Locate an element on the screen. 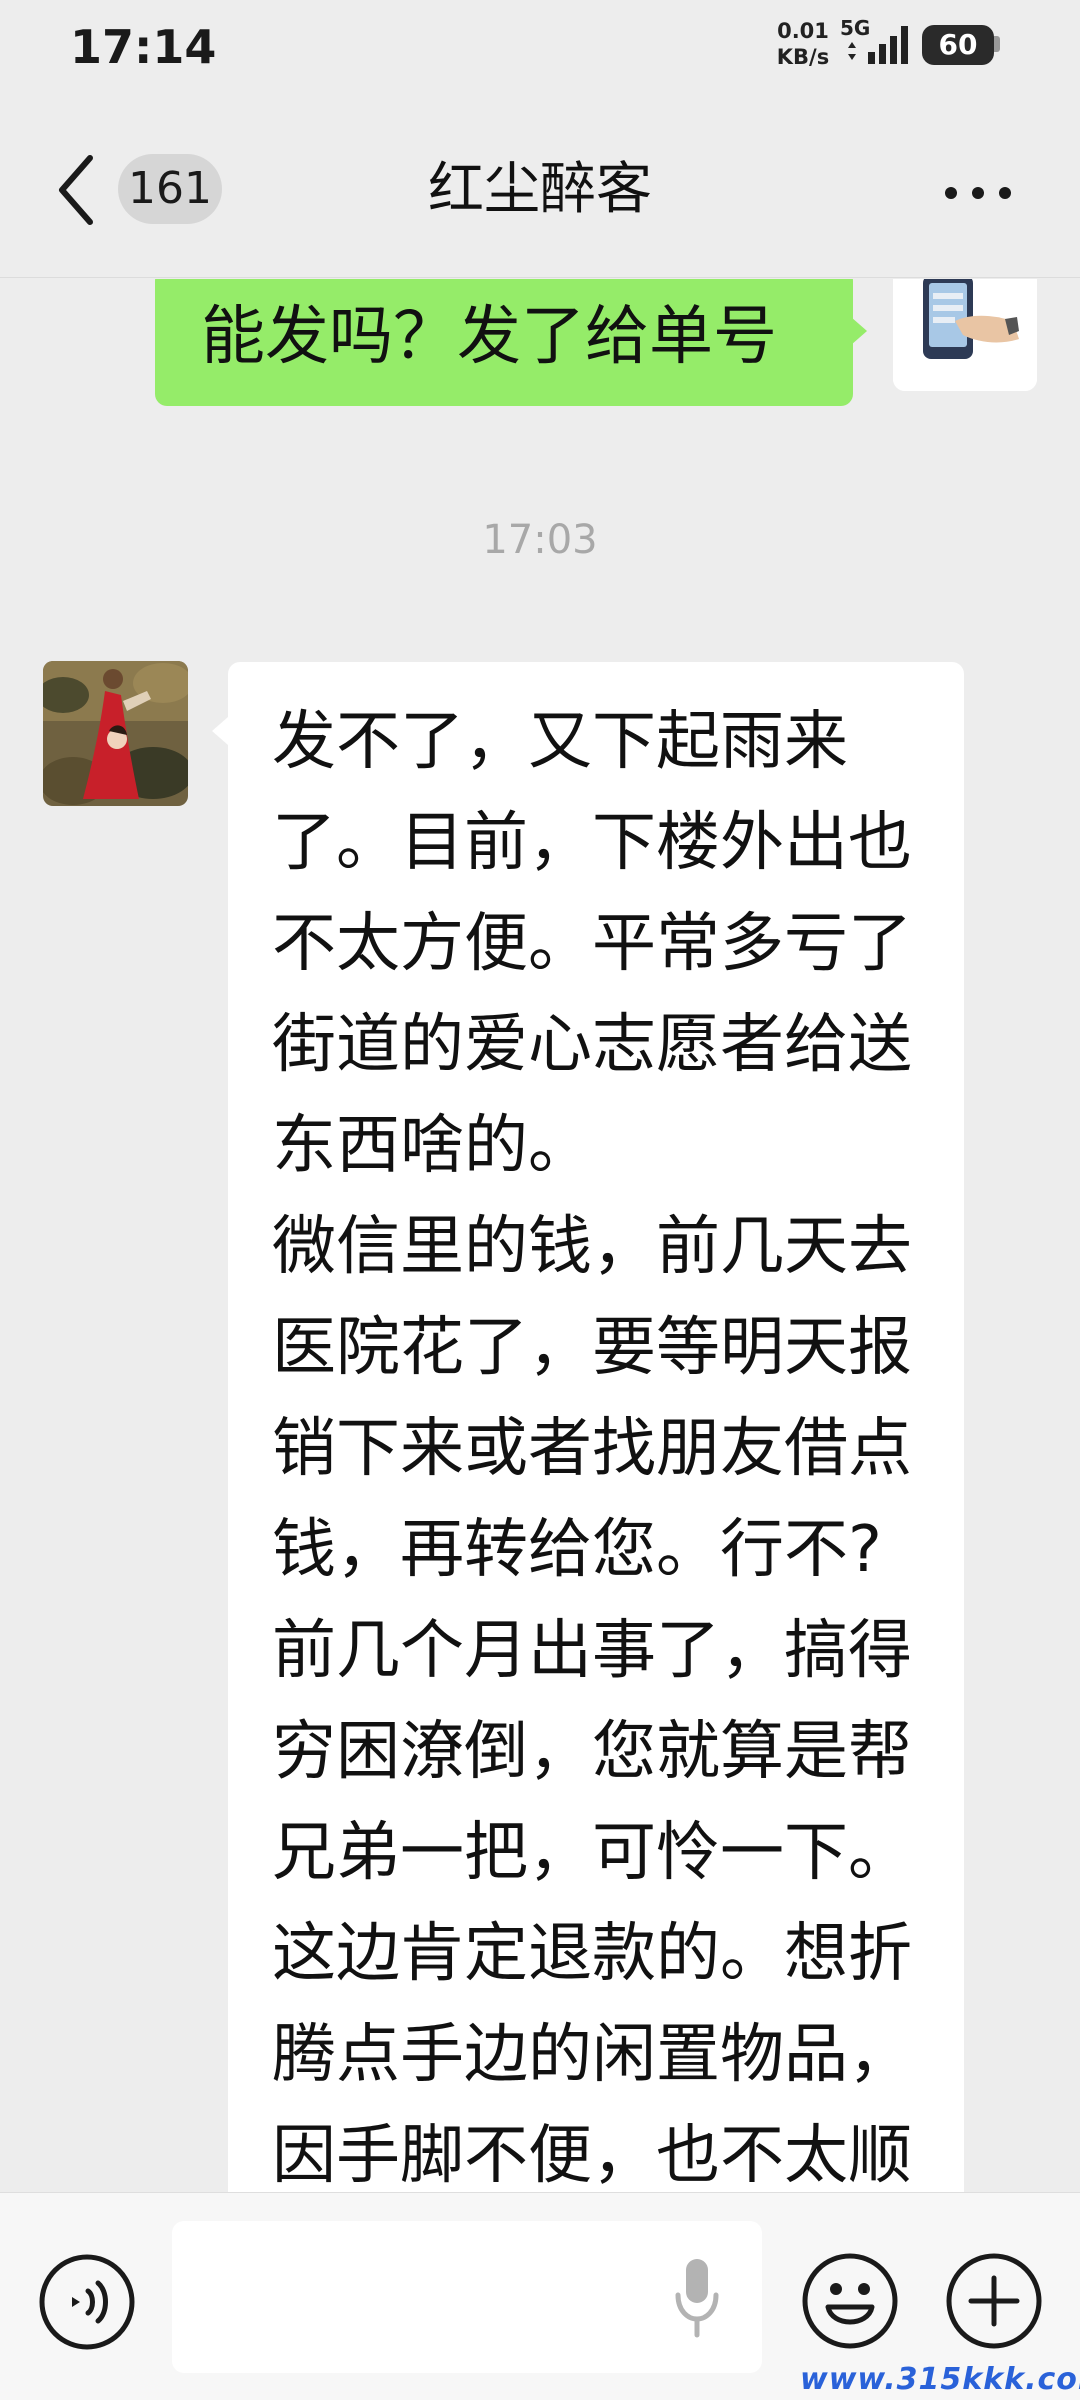  friend-avatar is located at coordinates (115, 733).